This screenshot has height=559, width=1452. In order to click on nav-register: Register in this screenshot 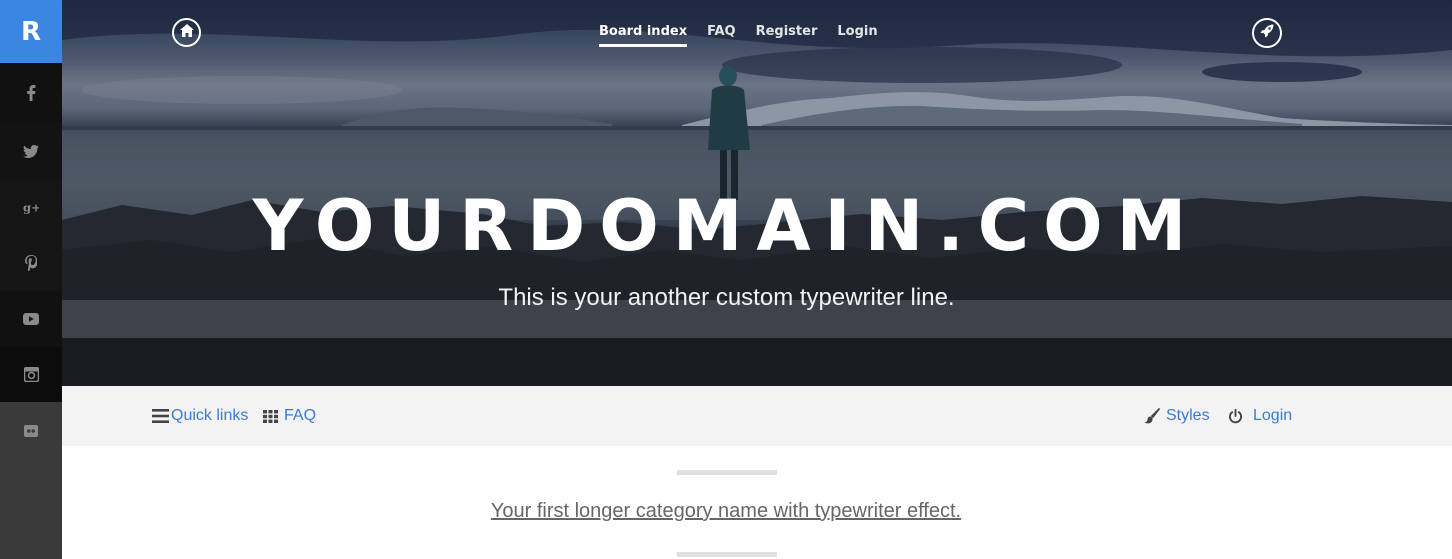, I will do `click(787, 35)`.